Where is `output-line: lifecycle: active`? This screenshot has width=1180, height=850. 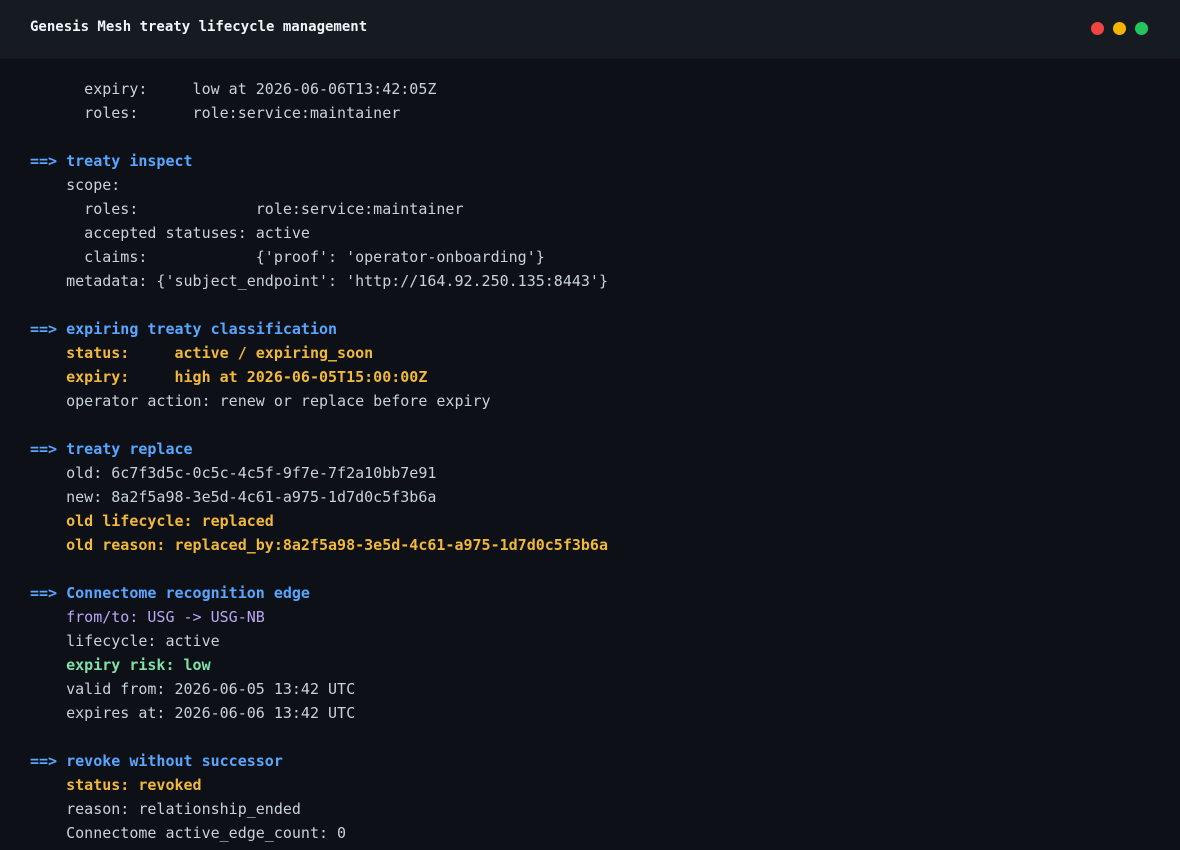 output-line: lifecycle: active is located at coordinates (125, 641).